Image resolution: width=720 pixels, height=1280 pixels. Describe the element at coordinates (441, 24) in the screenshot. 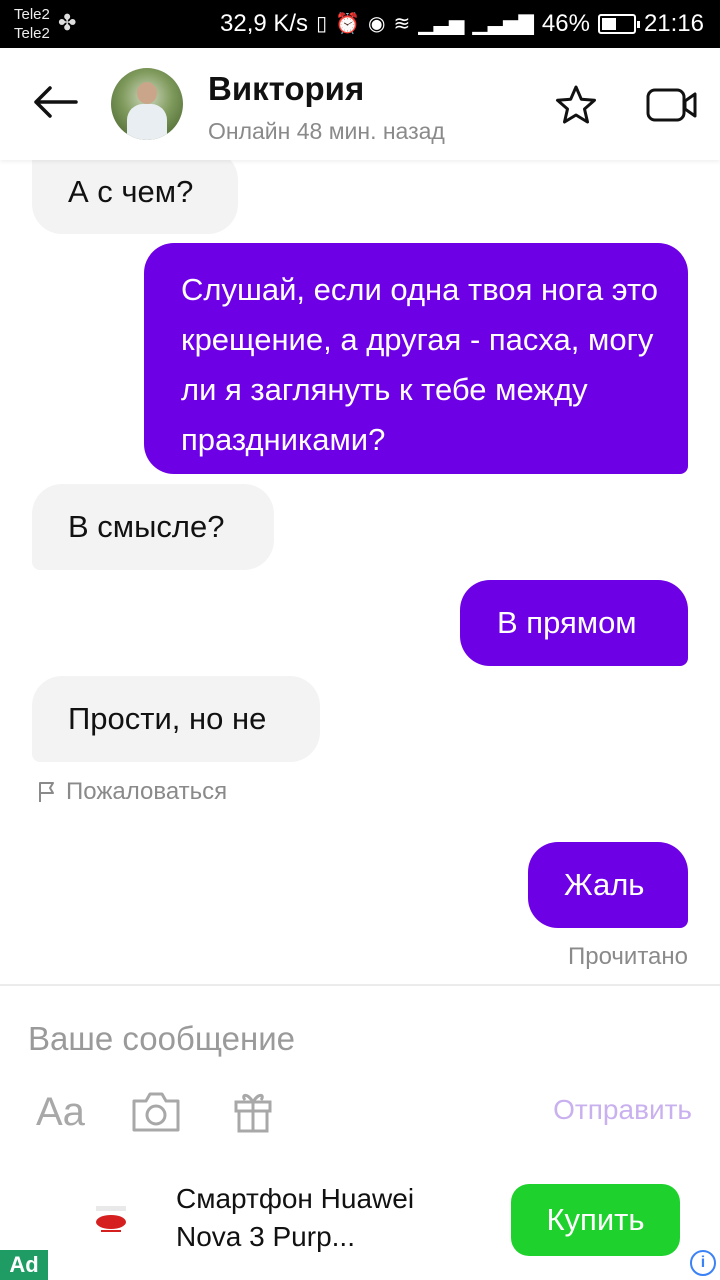

I see `signal-icon: ▁▃▅` at that location.